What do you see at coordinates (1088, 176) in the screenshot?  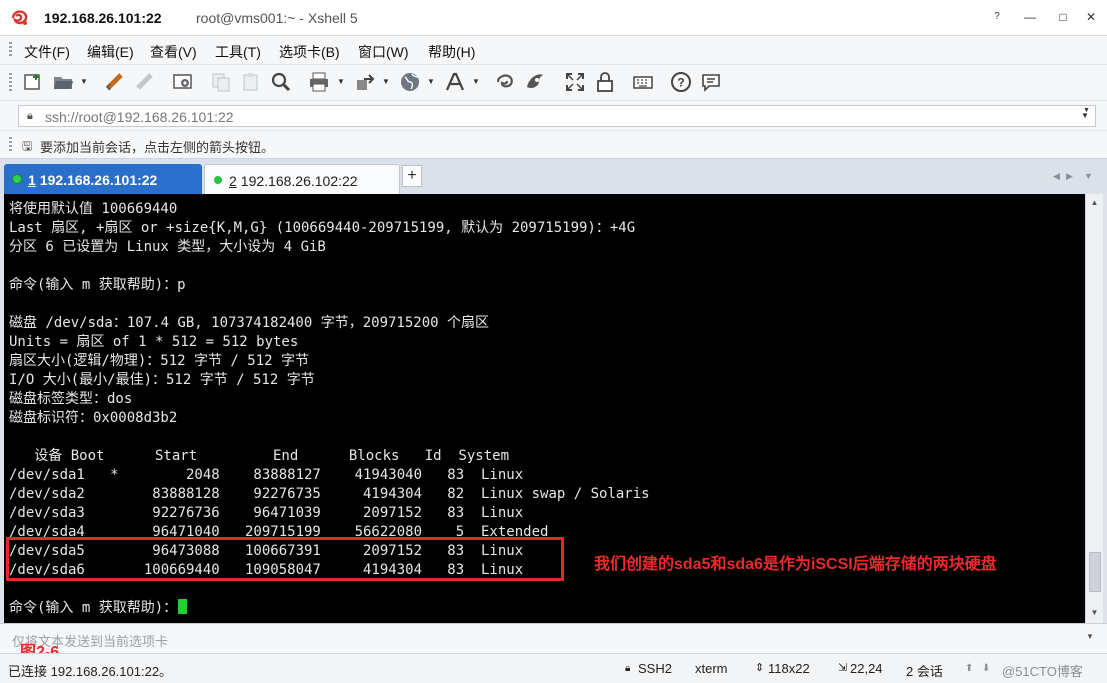 I see `tab-list-icon: ▼` at bounding box center [1088, 176].